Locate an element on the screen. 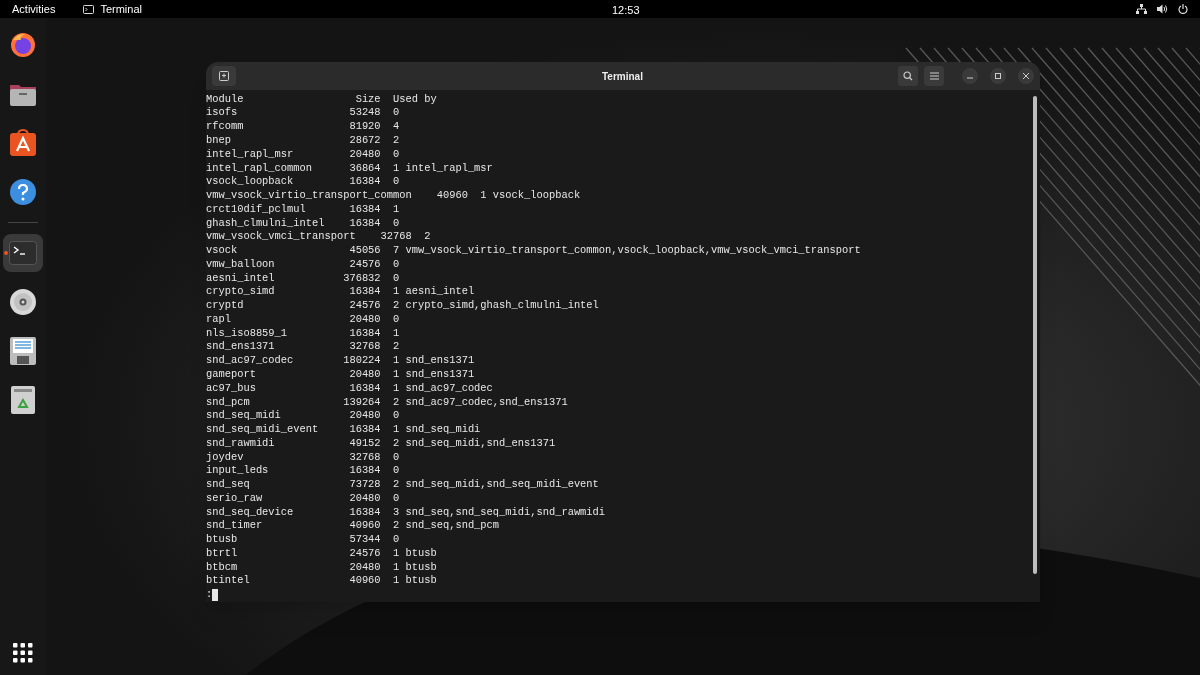 This screenshot has height=675, width=1200. maximize-button is located at coordinates (998, 75).